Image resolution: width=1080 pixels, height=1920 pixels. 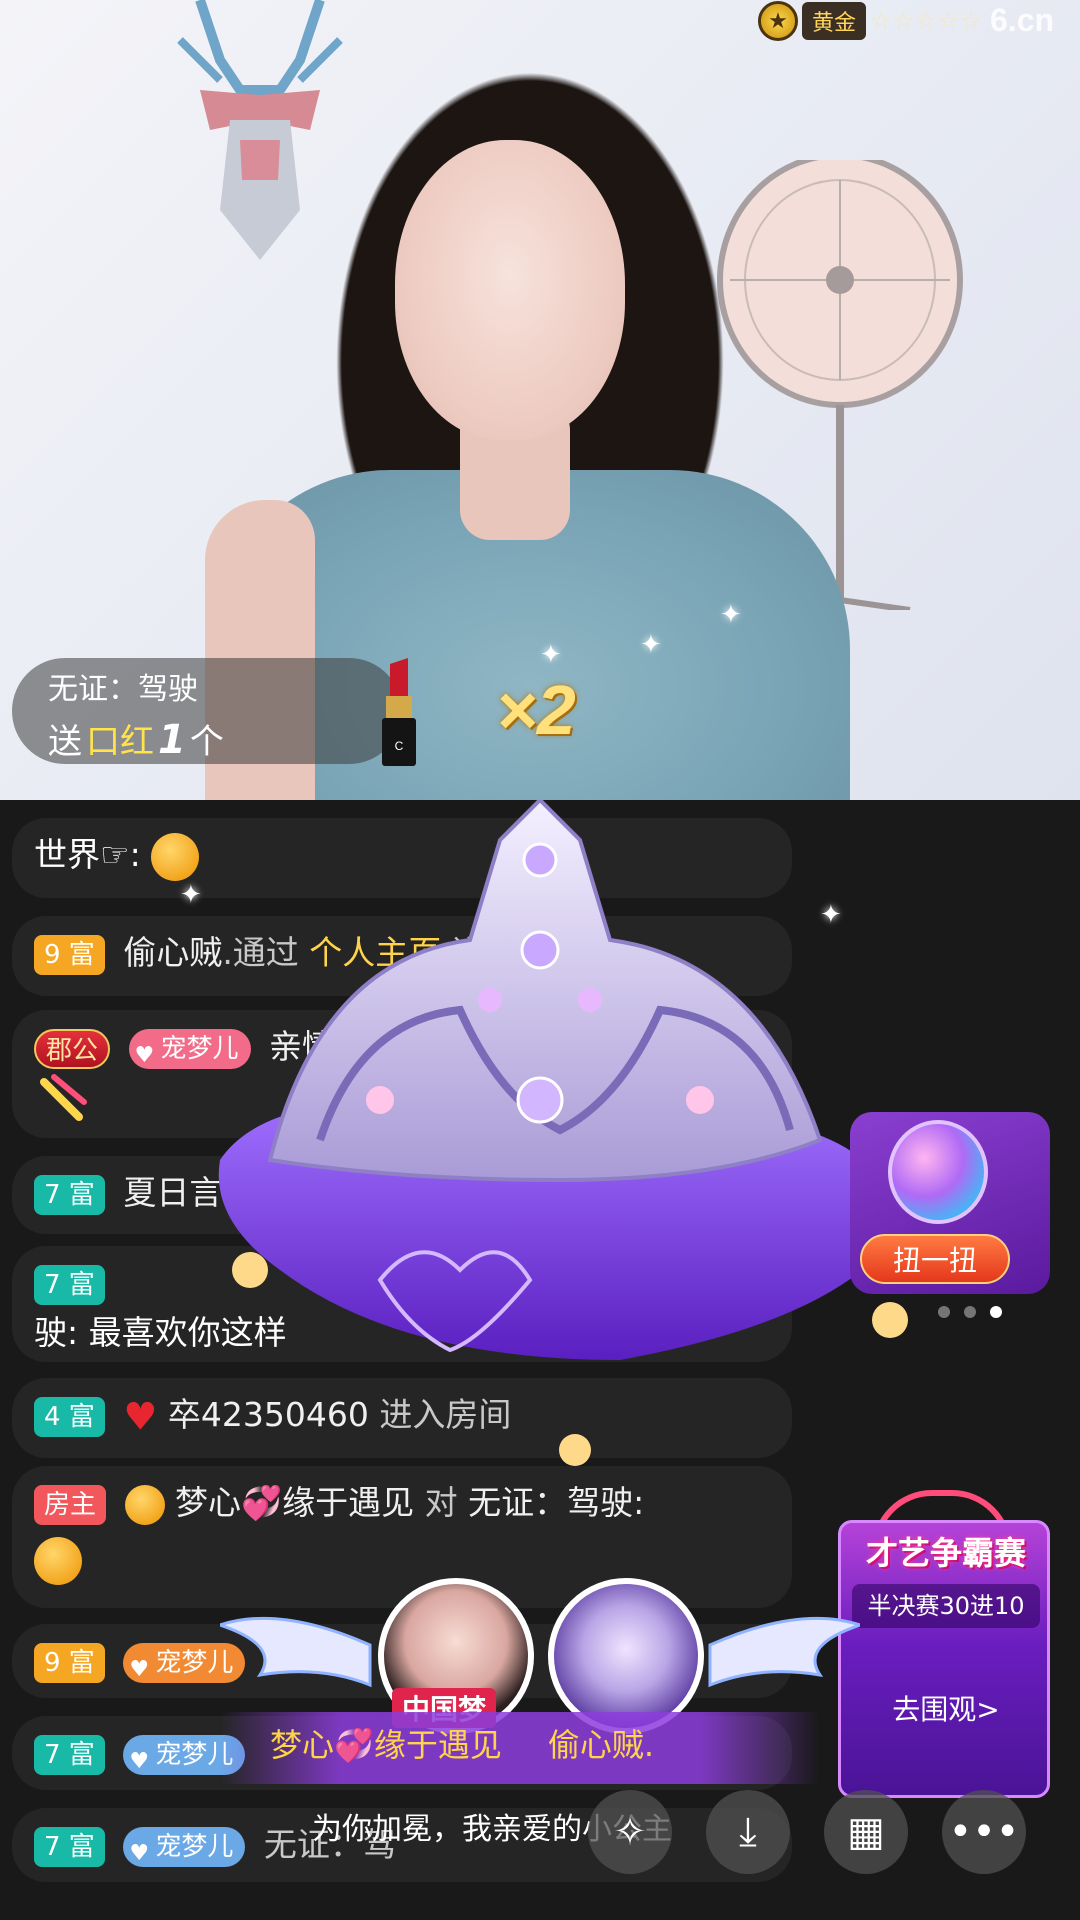 What do you see at coordinates (72, 1048) in the screenshot?
I see `noble-badge: 郡公` at bounding box center [72, 1048].